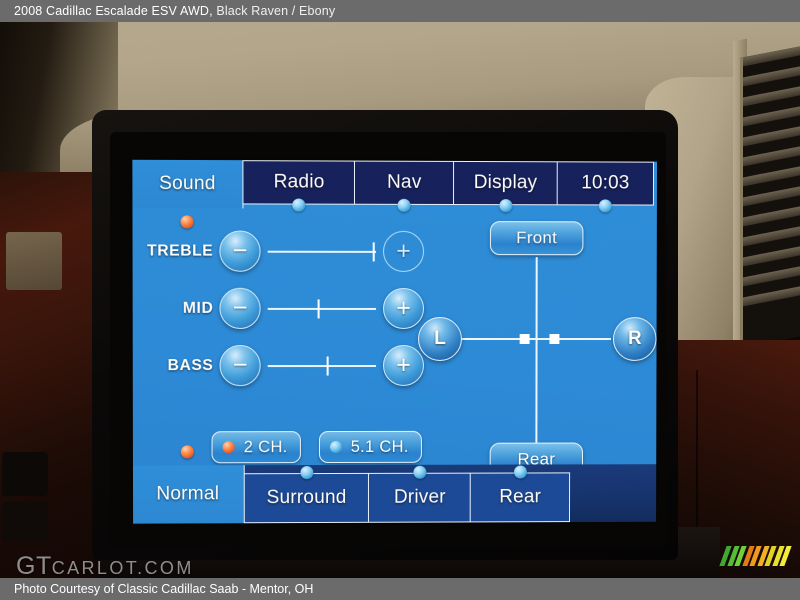 The image size is (800, 600). What do you see at coordinates (554, 339) in the screenshot?
I see `balance-marker-right` at bounding box center [554, 339].